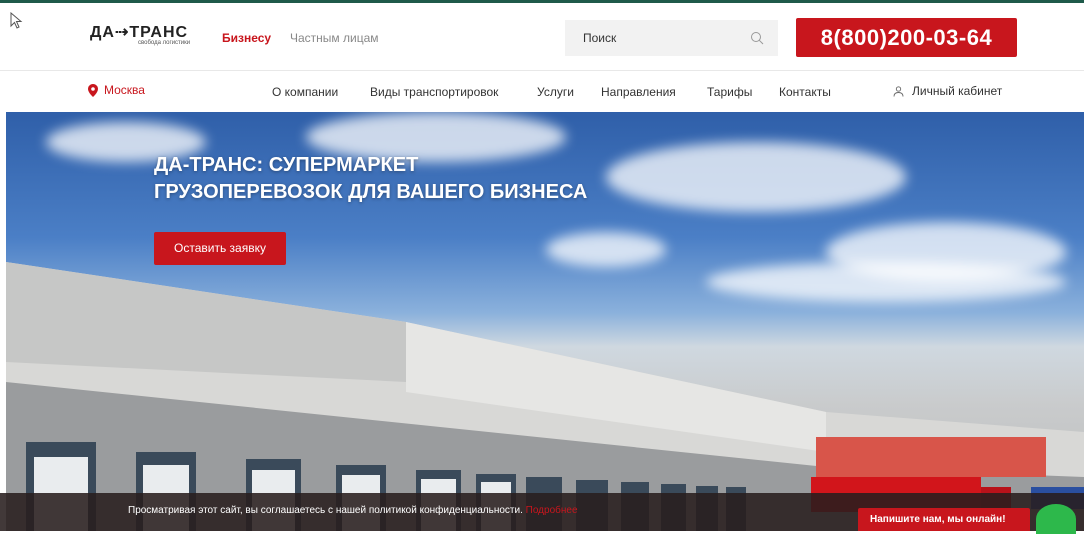 The image size is (1084, 534). I want to click on hero-title-line-1: ДА-ТРАНС: СУПЕРМАРКЕТ, so click(286, 165).